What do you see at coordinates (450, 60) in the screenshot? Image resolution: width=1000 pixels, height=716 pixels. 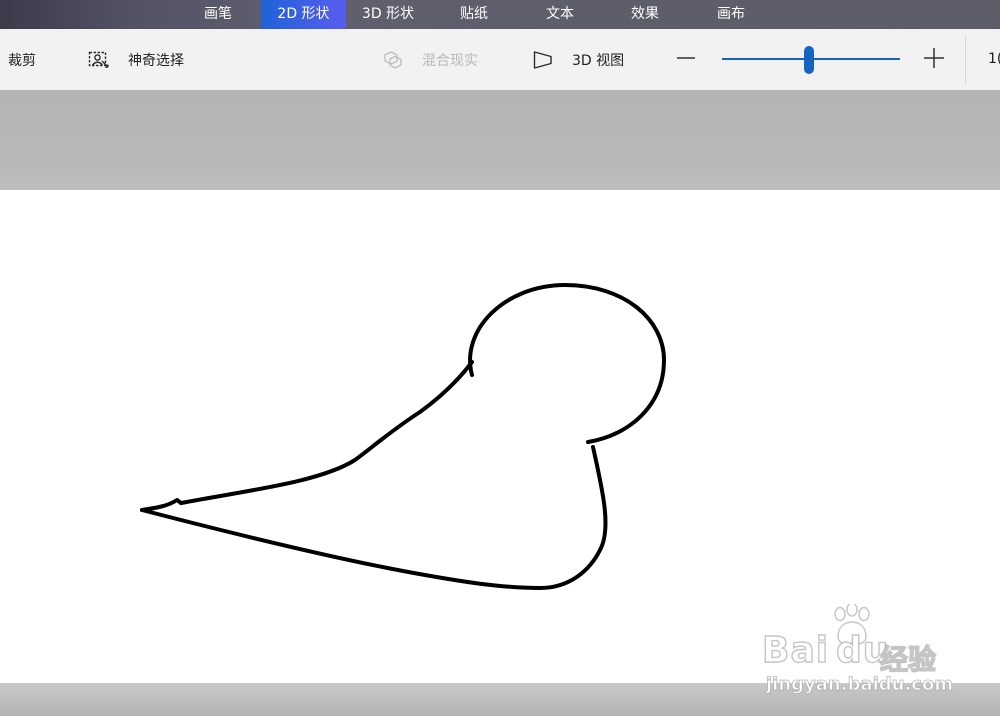 I see `mixed-reality-label: 混合现实` at bounding box center [450, 60].